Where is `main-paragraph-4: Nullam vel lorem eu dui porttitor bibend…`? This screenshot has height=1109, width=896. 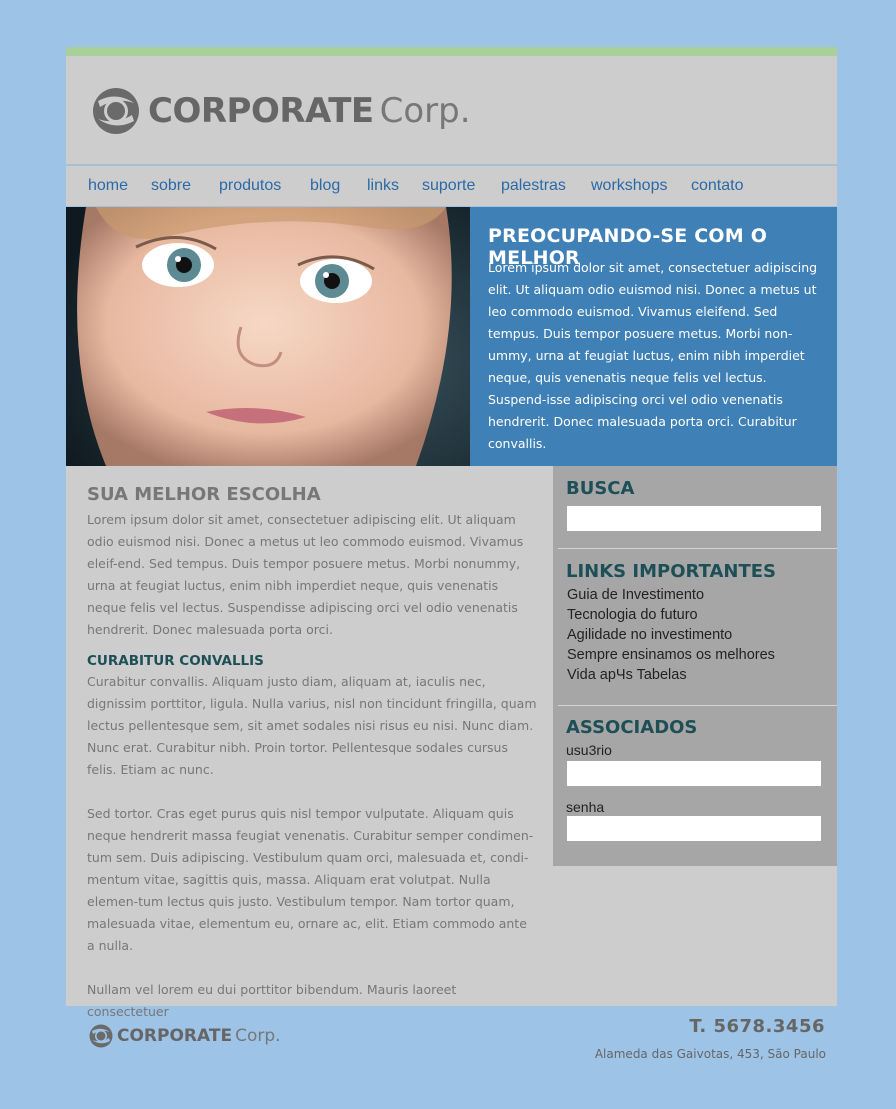 main-paragraph-4: Nullam vel lorem eu dui porttitor bibend… is located at coordinates (272, 1000).